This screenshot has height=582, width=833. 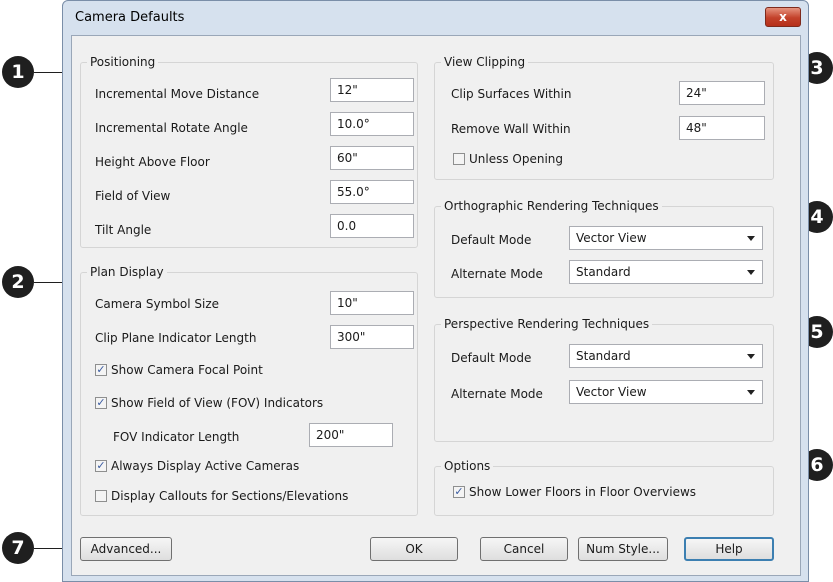 I want to click on plan-display-title: Plan Display, so click(x=127, y=272).